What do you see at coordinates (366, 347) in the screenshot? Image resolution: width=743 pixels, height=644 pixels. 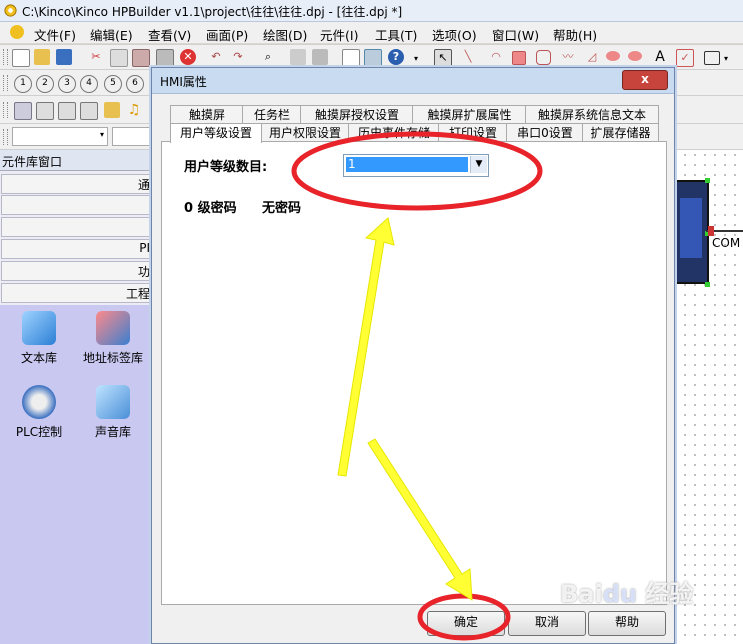 I see `yellow-arrow-up` at bounding box center [366, 347].